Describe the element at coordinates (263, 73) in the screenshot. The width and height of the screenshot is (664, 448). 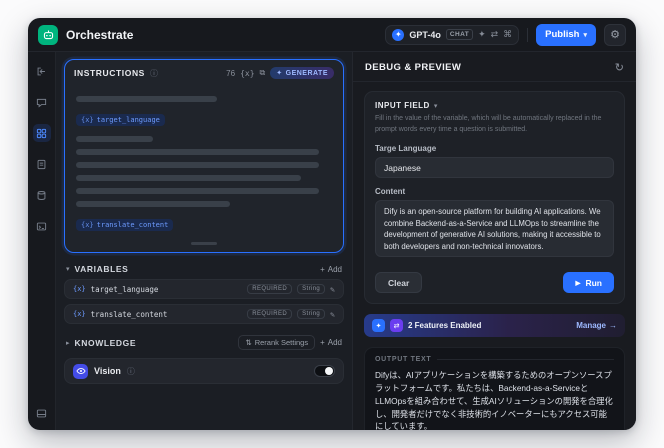
I see `copy-icon: ⧉` at that location.